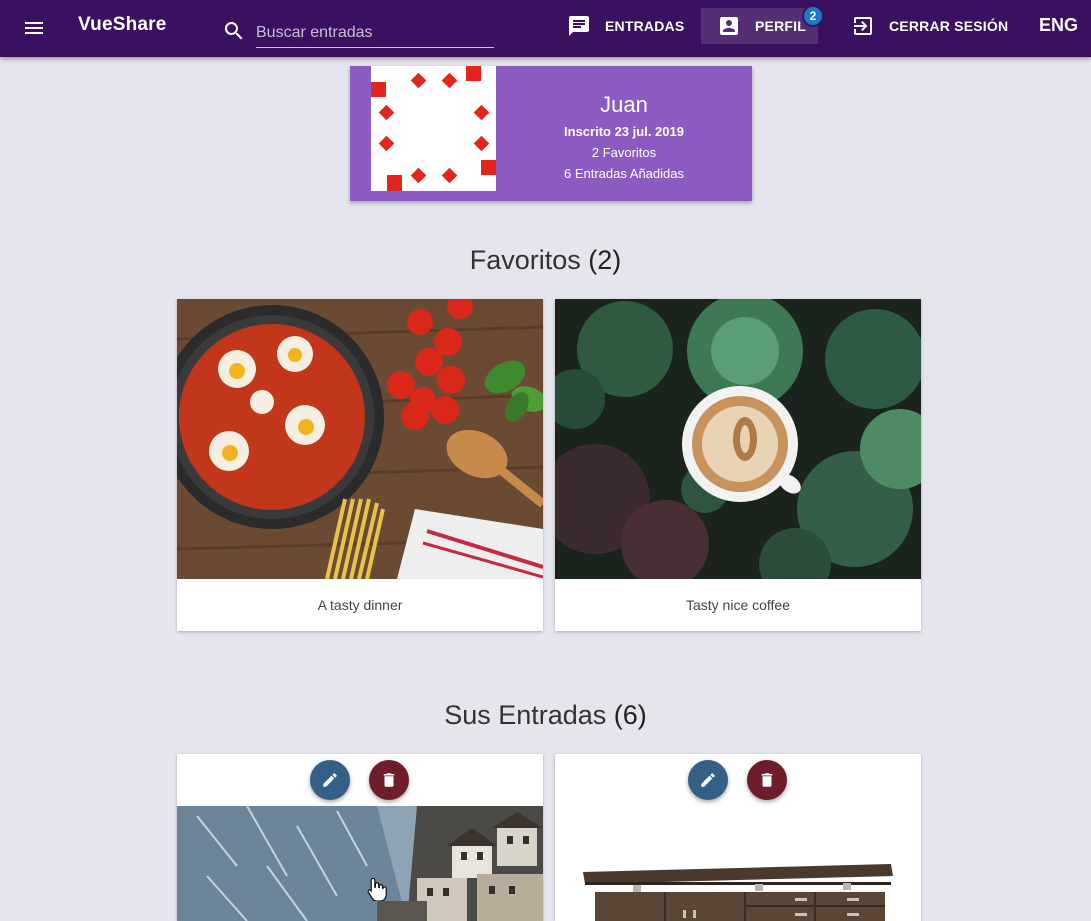 This screenshot has width=1091, height=921. I want to click on entries-heading: Sus Entradas (6), so click(545, 715).